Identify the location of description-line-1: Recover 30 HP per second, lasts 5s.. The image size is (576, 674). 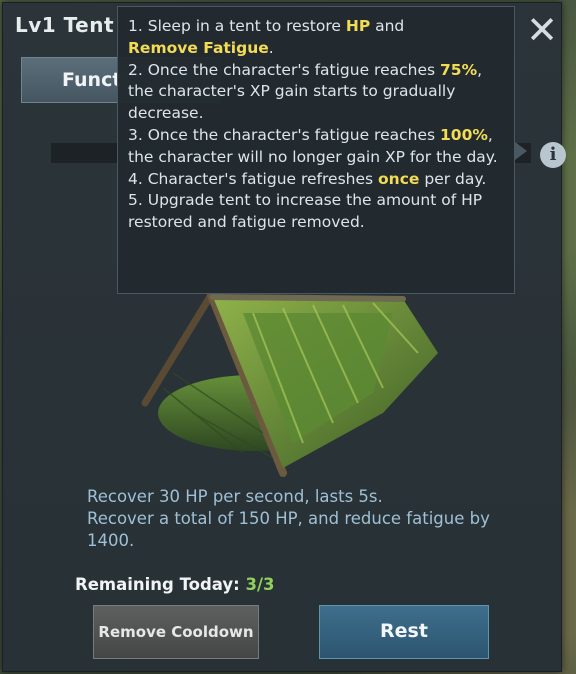
(235, 496).